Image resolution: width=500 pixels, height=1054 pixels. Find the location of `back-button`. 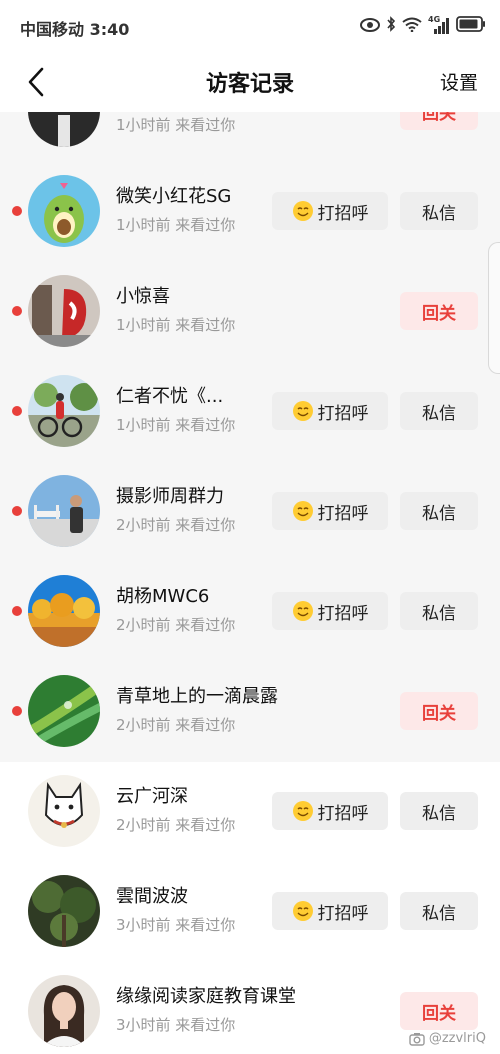

back-button is located at coordinates (36, 82).